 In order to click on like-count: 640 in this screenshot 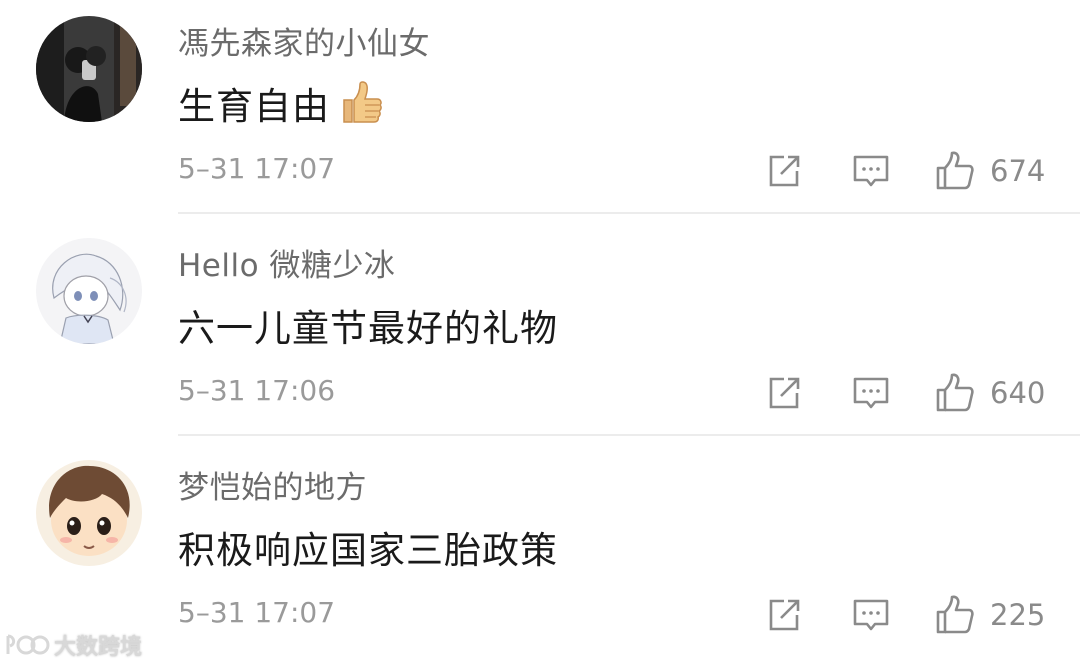, I will do `click(1018, 393)`.